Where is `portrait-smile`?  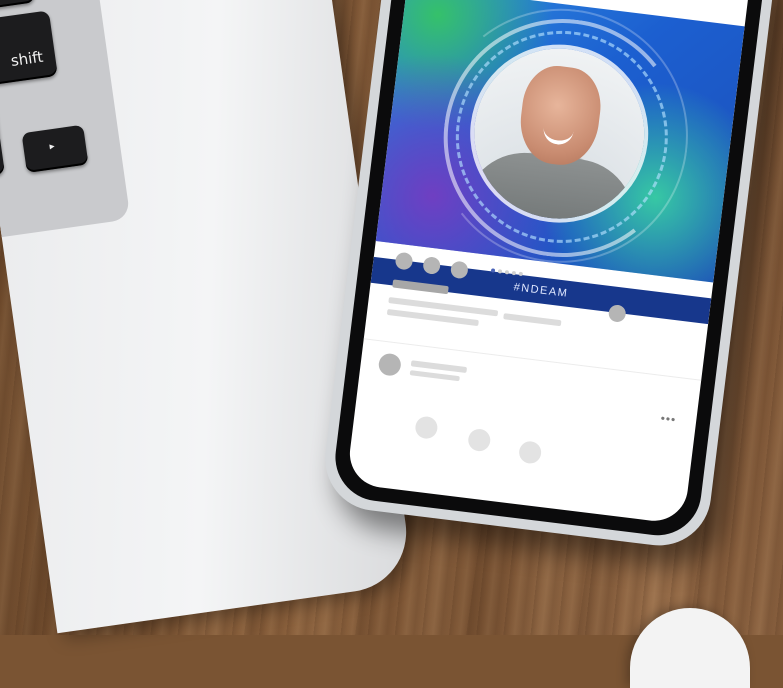
portrait-smile is located at coordinates (557, 135).